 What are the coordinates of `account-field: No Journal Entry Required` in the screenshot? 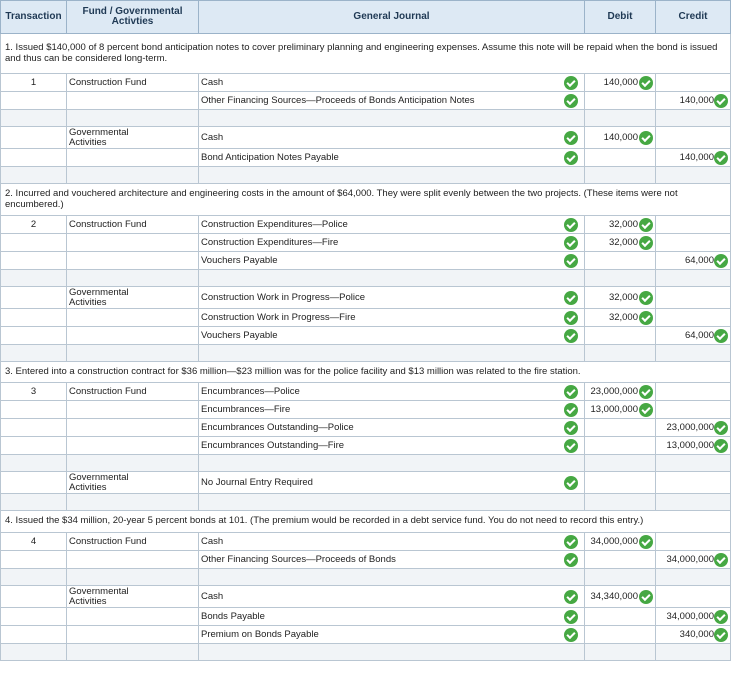 It's located at (379, 482).